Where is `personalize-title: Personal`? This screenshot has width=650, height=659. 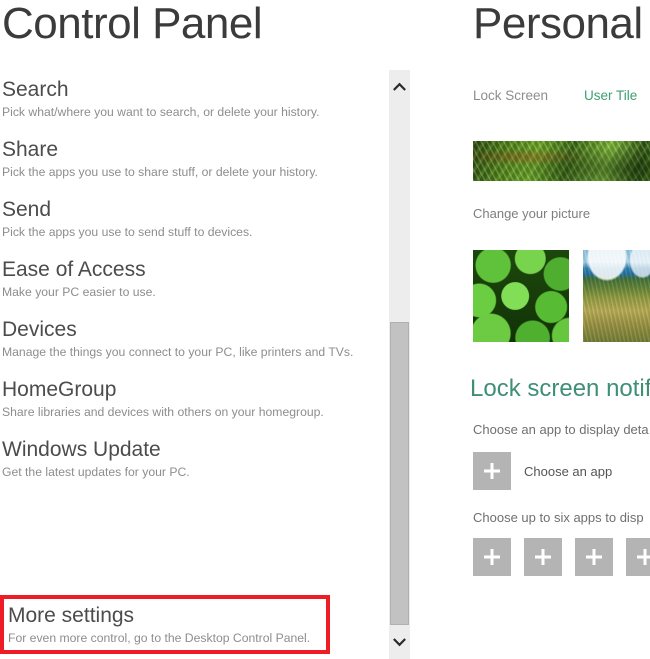
personalize-title: Personal is located at coordinates (558, 24).